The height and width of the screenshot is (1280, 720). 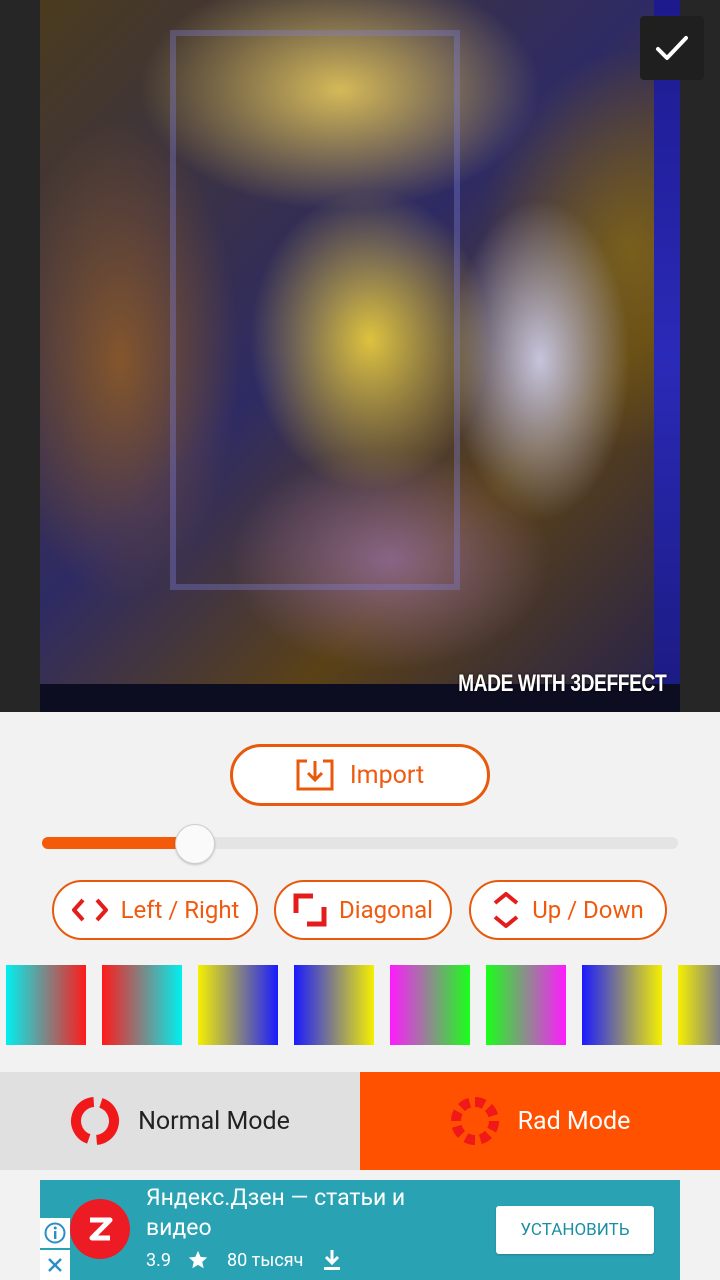 I want to click on diagonal-button: Diagonal, so click(x=363, y=910).